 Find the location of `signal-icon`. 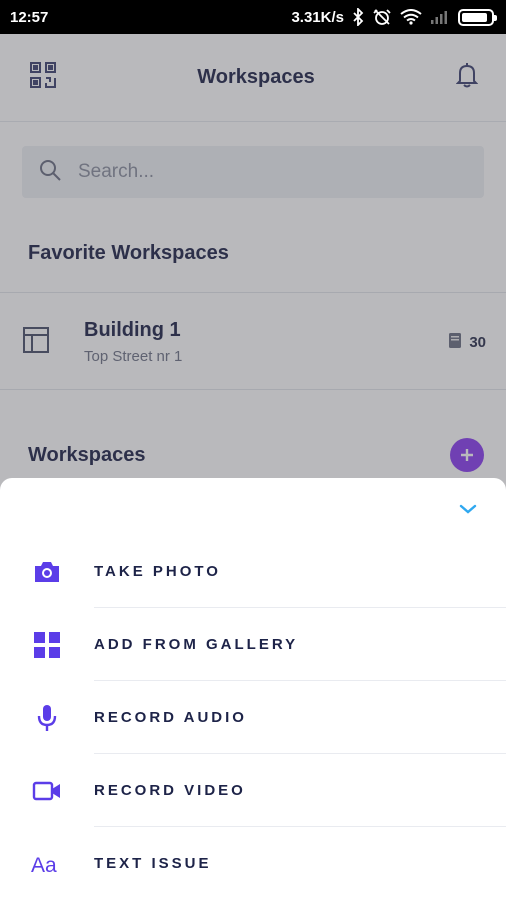

signal-icon is located at coordinates (440, 17).